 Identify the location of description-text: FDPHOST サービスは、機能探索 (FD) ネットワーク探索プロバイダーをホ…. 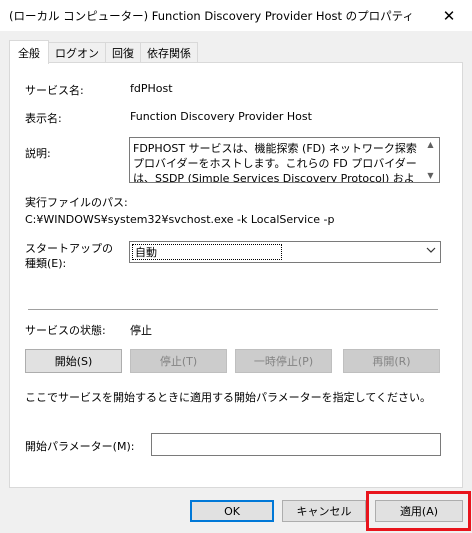
(275, 162).